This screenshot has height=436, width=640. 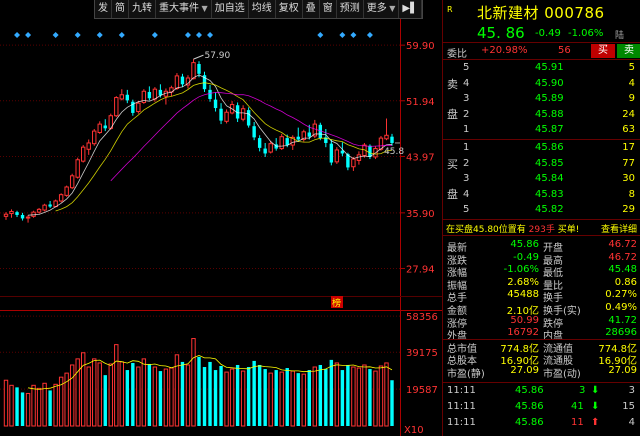 I want to click on sell-order-level: 1, so click(x=466, y=130).